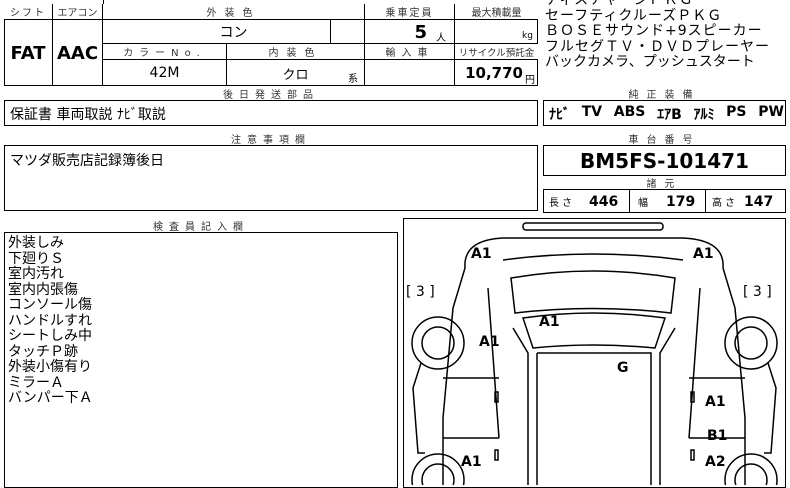 This screenshot has height=488, width=790. What do you see at coordinates (496, 52) in the screenshot?
I see `recycle-label: リサイクル預託金` at bounding box center [496, 52].